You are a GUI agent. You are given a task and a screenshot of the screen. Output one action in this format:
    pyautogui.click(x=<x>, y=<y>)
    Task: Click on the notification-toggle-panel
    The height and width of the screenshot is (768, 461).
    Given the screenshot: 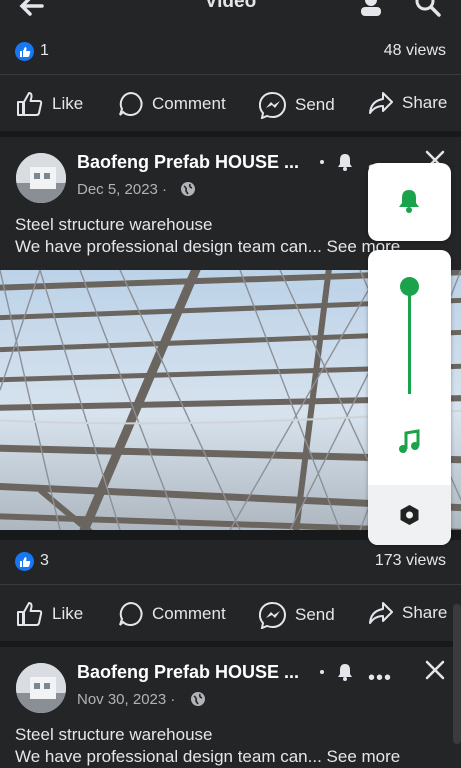 What is the action you would take?
    pyautogui.click(x=409, y=202)
    